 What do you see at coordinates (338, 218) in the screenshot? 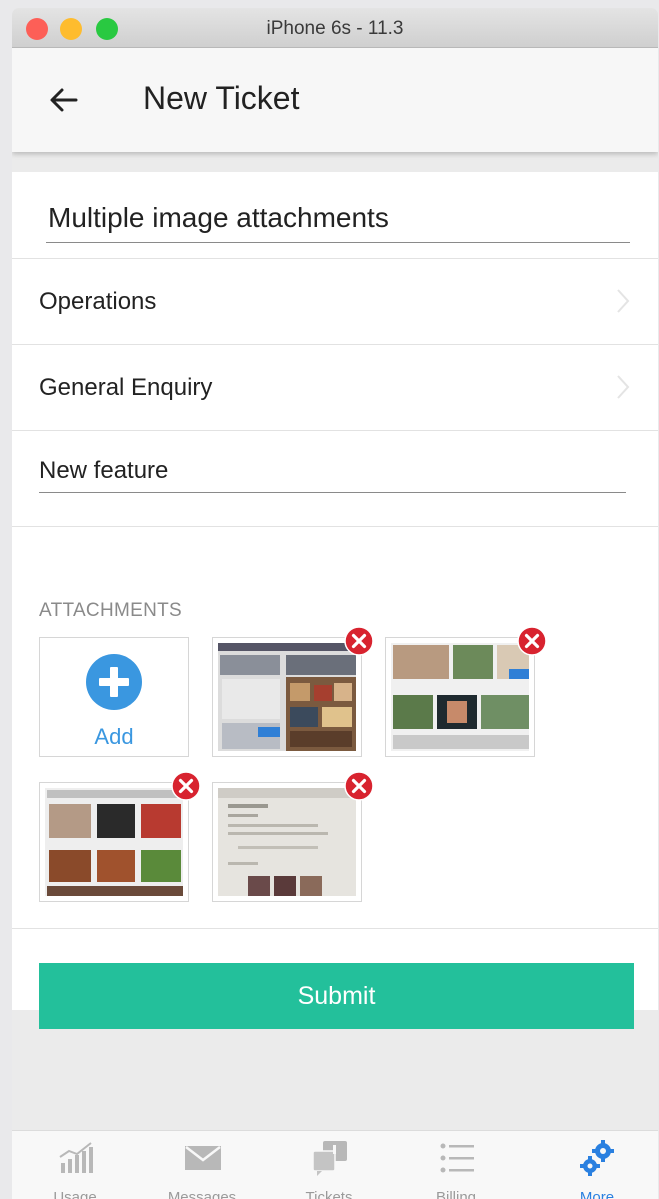
I see `ticket-title-input` at bounding box center [338, 218].